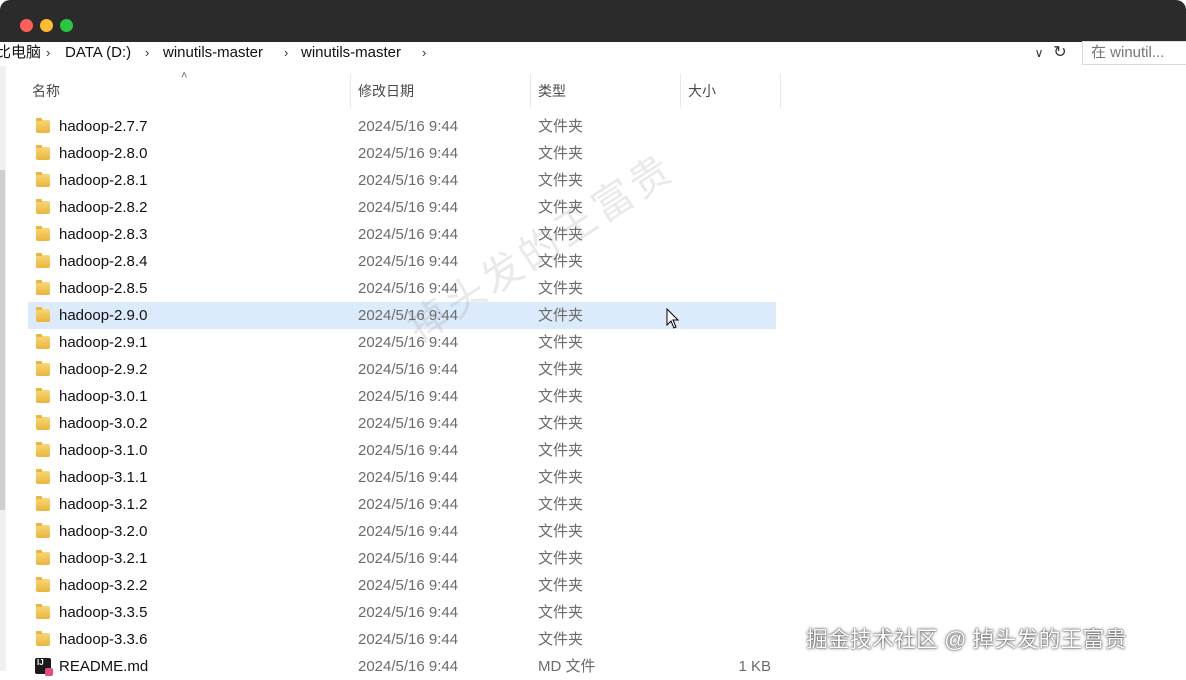 The width and height of the screenshot is (1186, 680). I want to click on file-row: hadoop-2.8.4 2024/5/16 9:44 文件夹, so click(402, 261).